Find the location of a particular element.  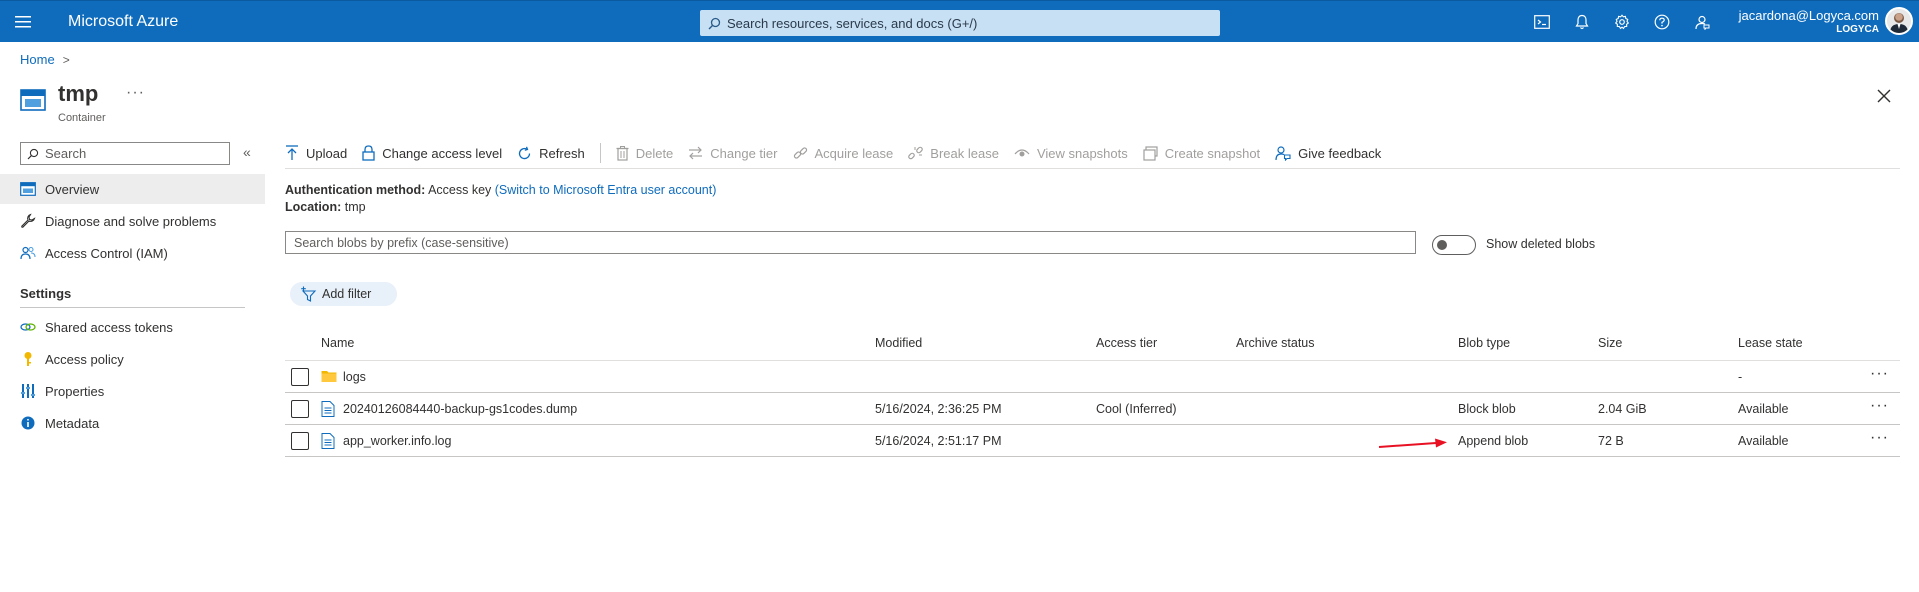

nav-search-placeholder: Search is located at coordinates (66, 153).